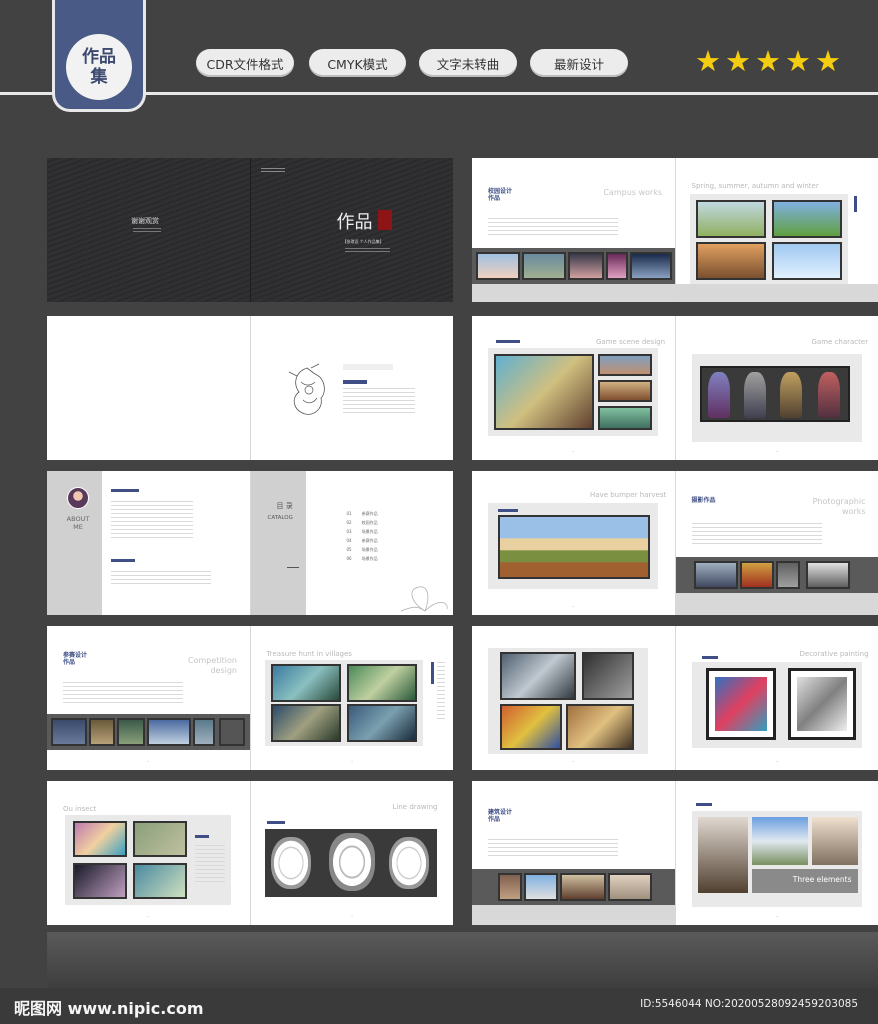 The height and width of the screenshot is (1024, 878). Describe the element at coordinates (709, 657) in the screenshot. I see `decorative-heading` at that location.